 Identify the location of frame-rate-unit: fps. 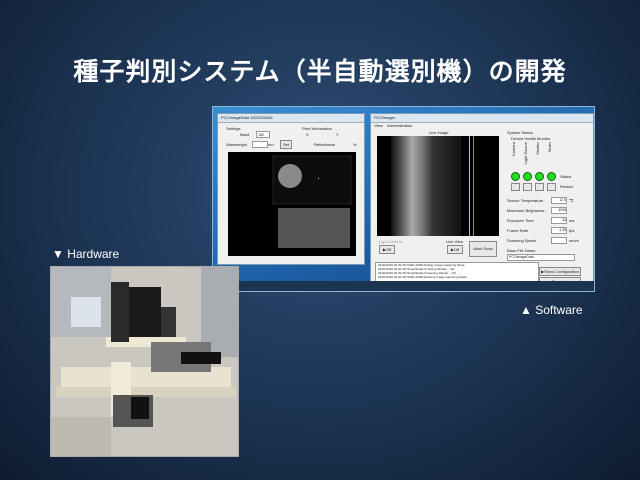
(572, 230).